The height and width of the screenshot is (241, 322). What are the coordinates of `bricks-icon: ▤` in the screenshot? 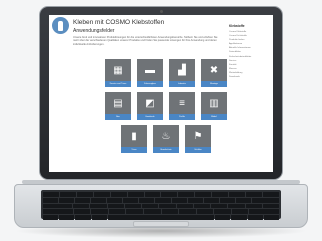 It's located at (118, 103).